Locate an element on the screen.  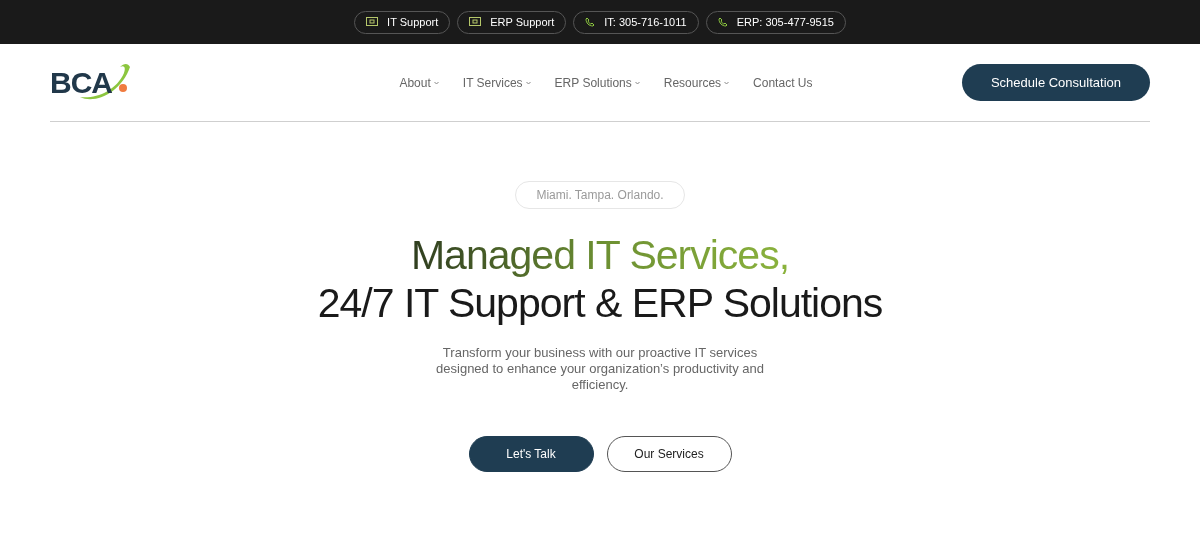
schedule-consultation-button: Schedule Consultation is located at coordinates (1055, 82).